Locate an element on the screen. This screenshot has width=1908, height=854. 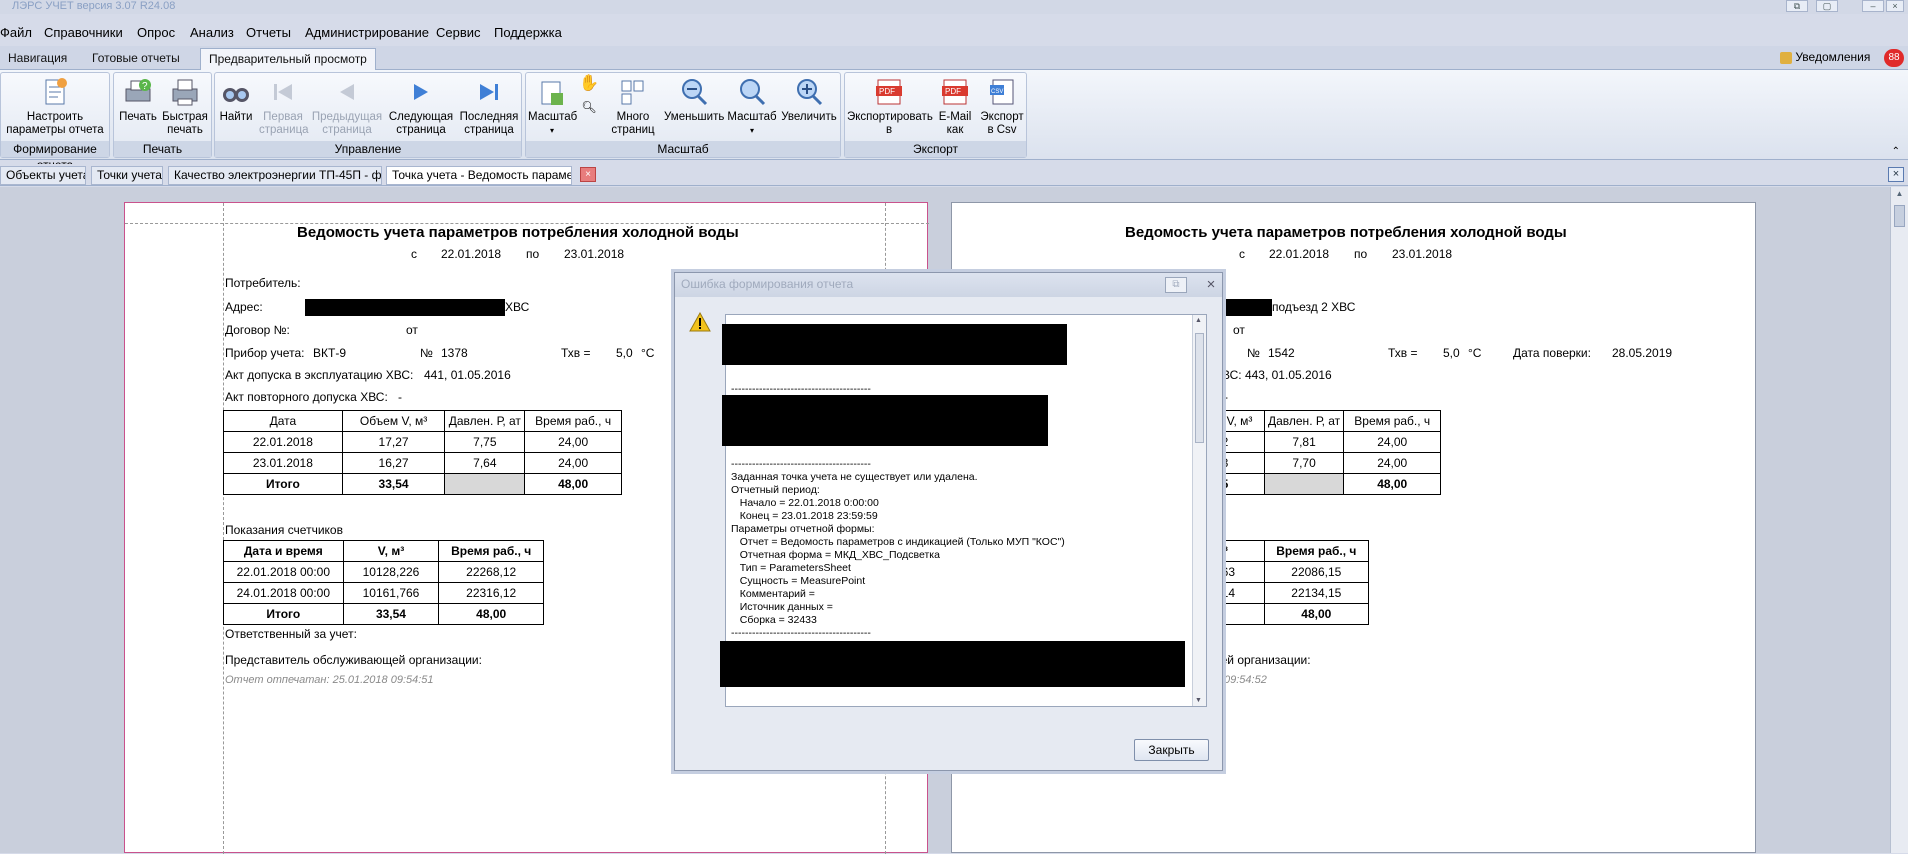
period-from: 22.01.2018 is located at coordinates (1299, 254).